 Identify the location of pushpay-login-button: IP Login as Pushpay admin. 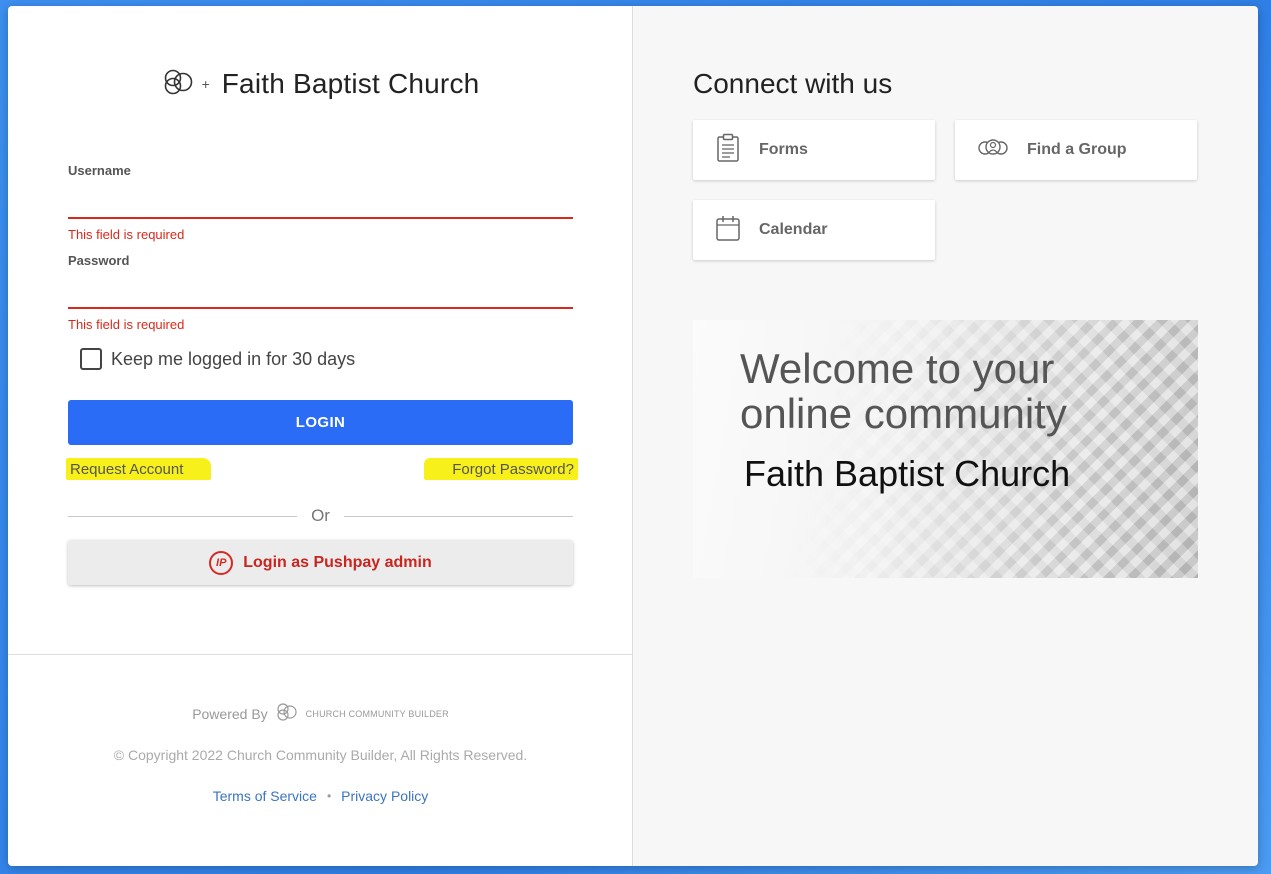
(320, 562).